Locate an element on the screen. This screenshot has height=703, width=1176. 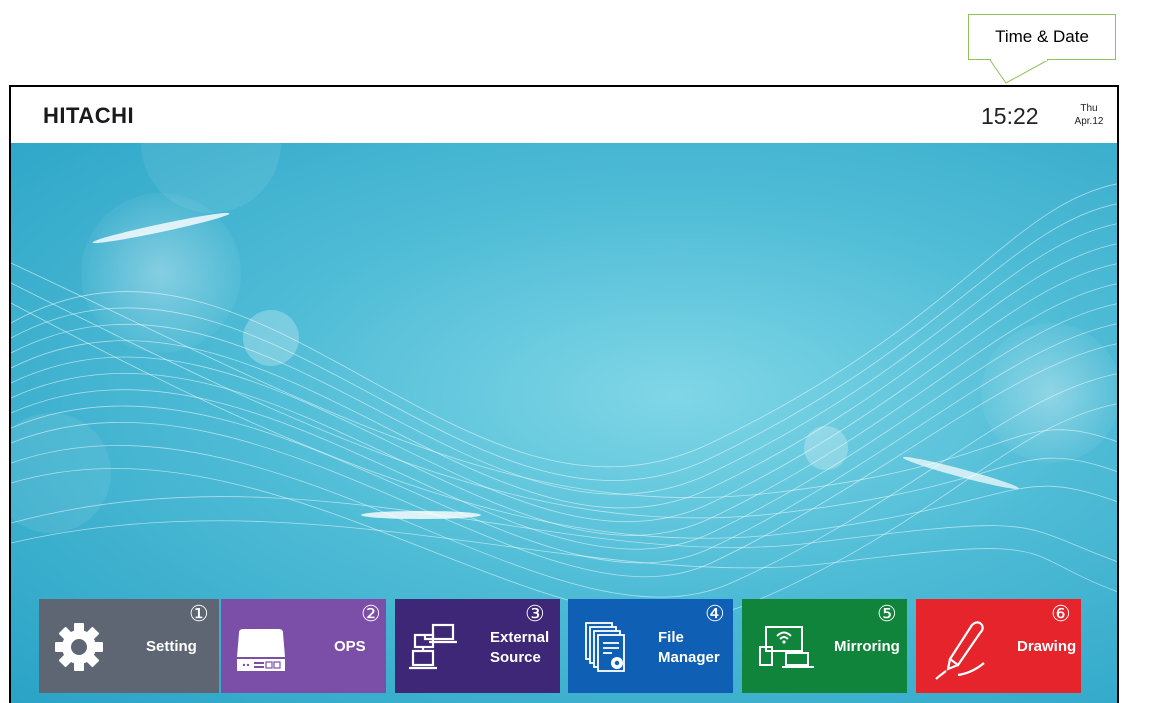
tile-number: ③ is located at coordinates (535, 613).